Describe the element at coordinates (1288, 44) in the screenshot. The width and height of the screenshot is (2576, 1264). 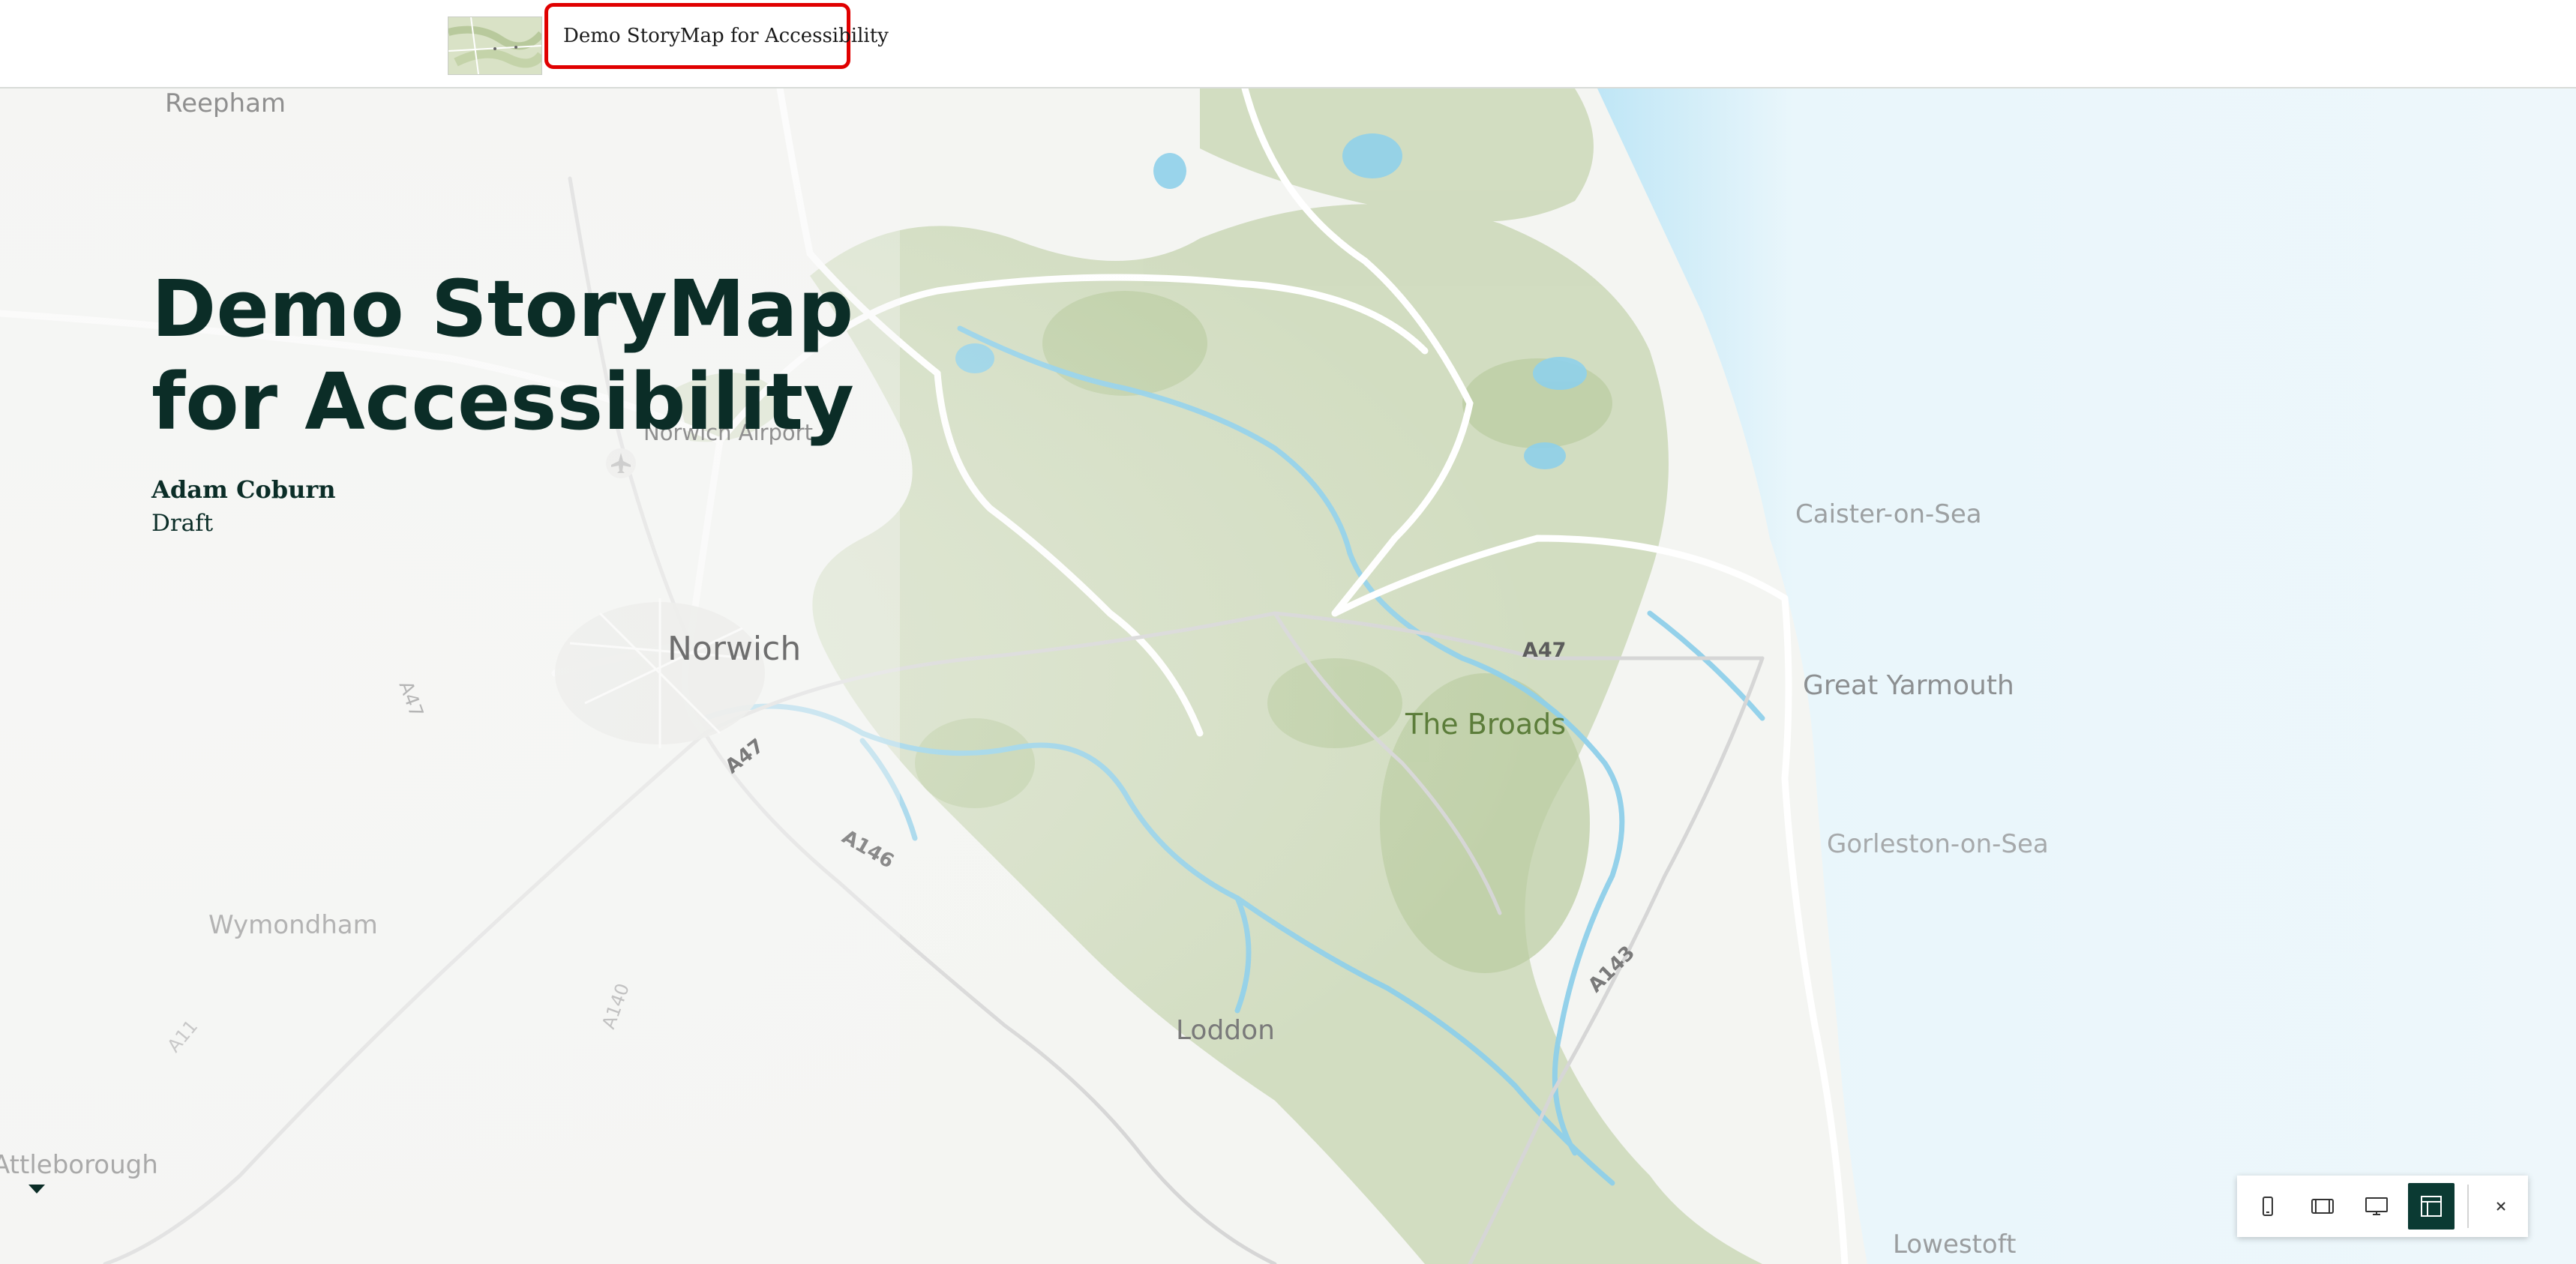
I see `top-header: Demo StoryMap for Accessibility` at that location.